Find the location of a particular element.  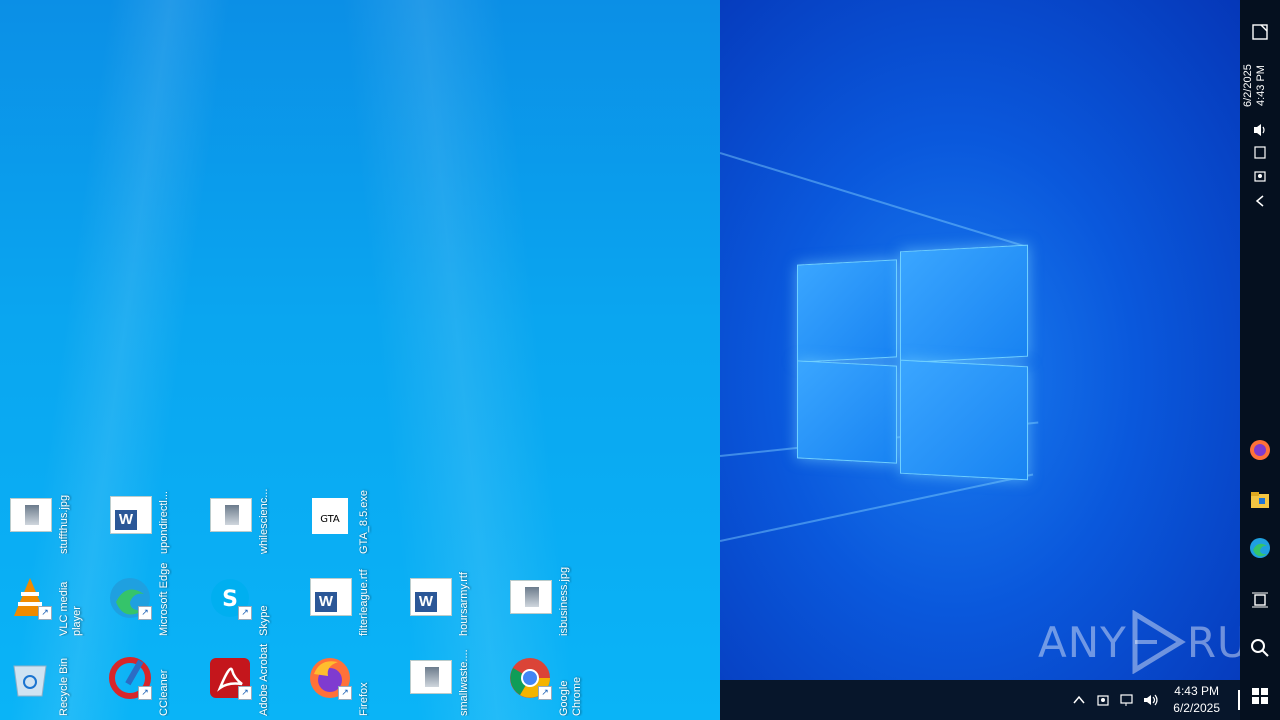

clock-date: 6/2/2025 is located at coordinates (1196, 708).